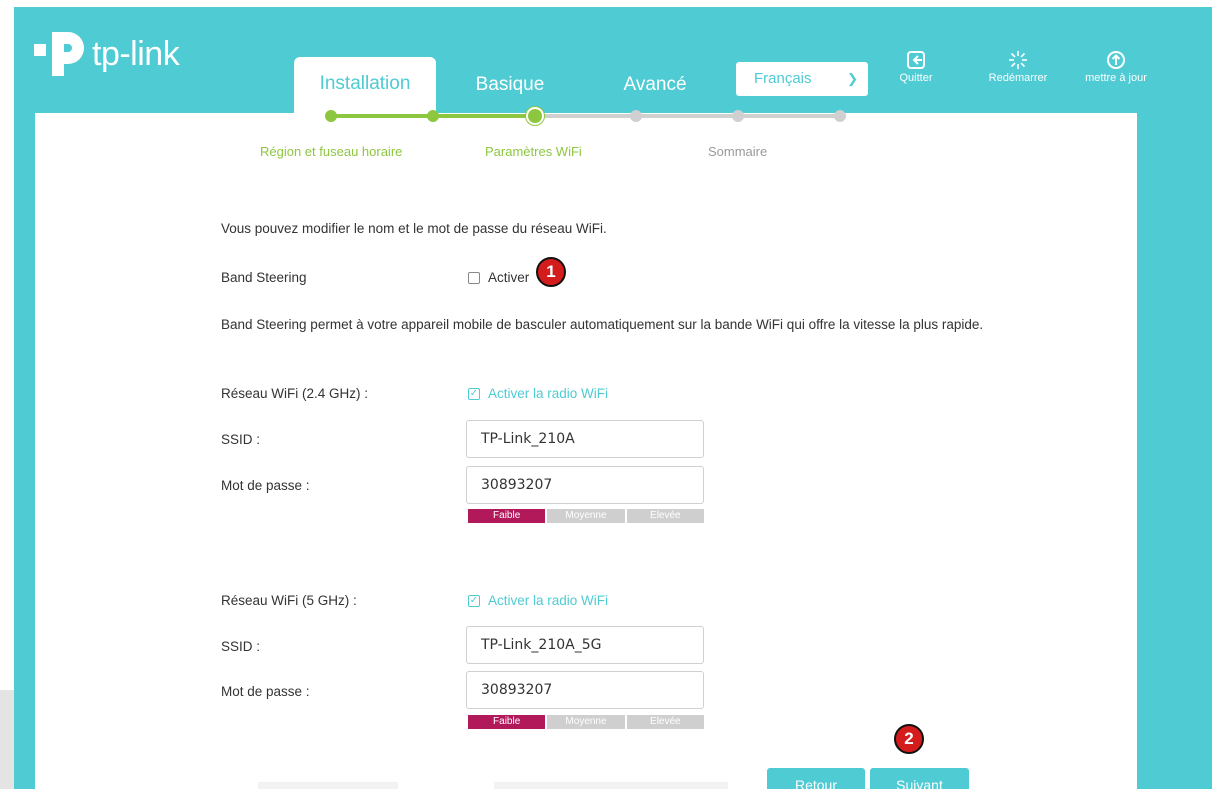  I want to click on tab-avance: Avancé, so click(655, 83).